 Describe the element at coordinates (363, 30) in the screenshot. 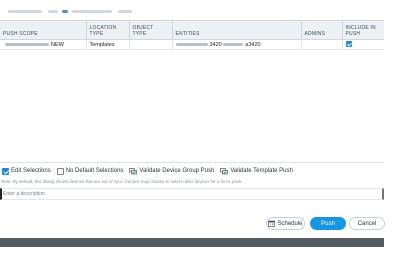

I see `column-header-include-in-push: INCLUDE IN PUSH` at that location.